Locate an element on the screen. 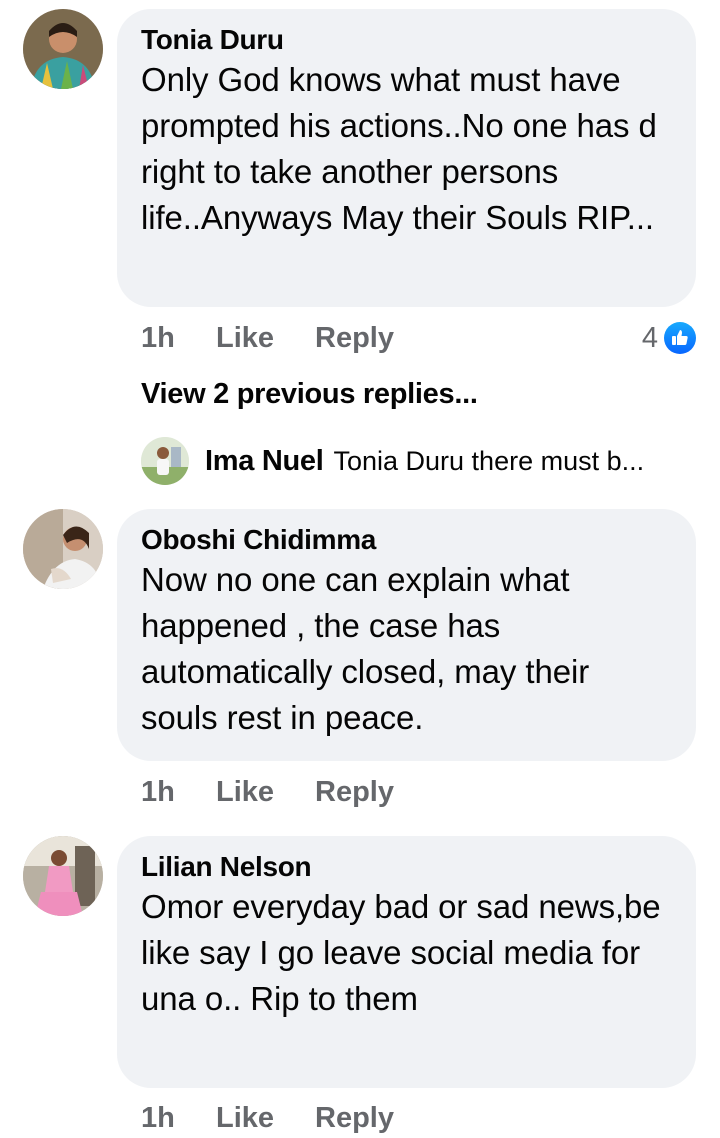 Image resolution: width=720 pixels, height=1138 pixels. avatar-oboshi-chidimma is located at coordinates (63, 549).